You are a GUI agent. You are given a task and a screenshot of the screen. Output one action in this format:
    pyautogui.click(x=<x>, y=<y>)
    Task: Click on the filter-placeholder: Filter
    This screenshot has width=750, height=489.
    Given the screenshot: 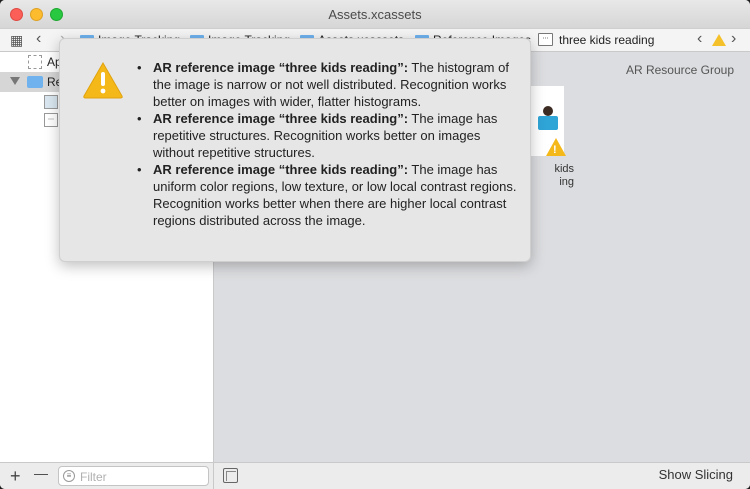 What is the action you would take?
    pyautogui.click(x=93, y=477)
    